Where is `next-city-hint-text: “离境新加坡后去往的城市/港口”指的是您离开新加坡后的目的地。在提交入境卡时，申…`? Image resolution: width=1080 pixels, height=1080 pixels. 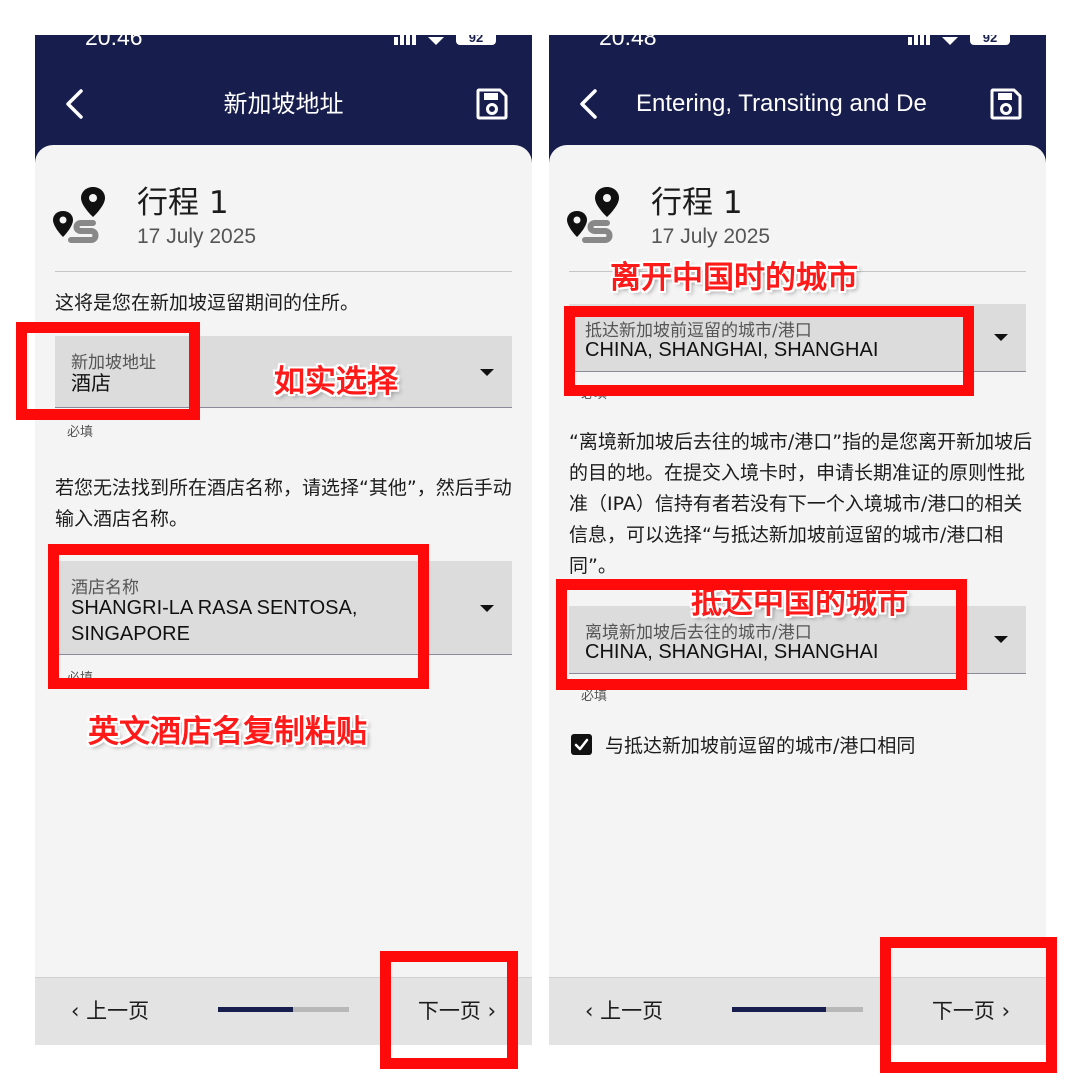
next-city-hint-text: “离境新加坡后去往的城市/港口”指的是您离开新加坡后的目的地。在提交入境卡时，申… is located at coordinates (801, 504).